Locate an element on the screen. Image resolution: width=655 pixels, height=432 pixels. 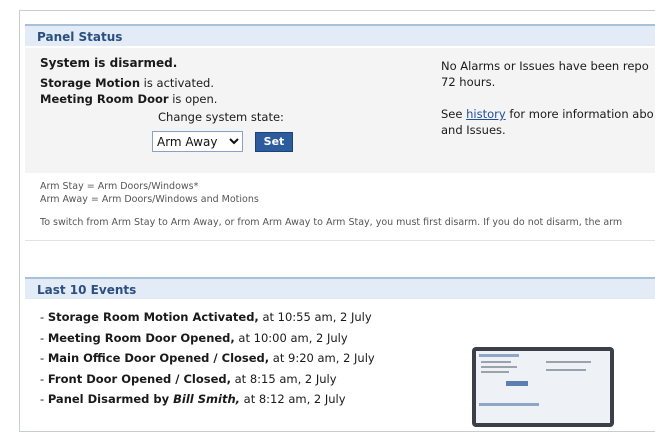
device-thumbnail-screen is located at coordinates (543, 387).